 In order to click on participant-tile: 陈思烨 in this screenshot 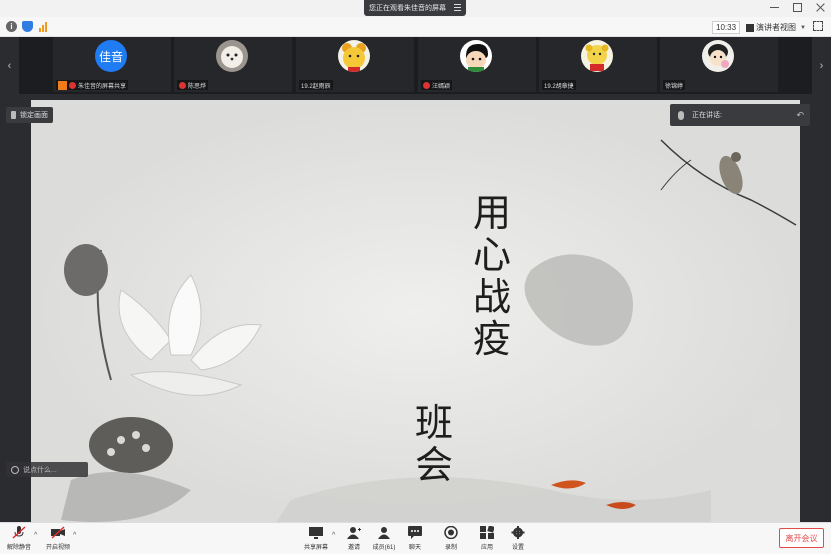, I will do `click(233, 64)`.